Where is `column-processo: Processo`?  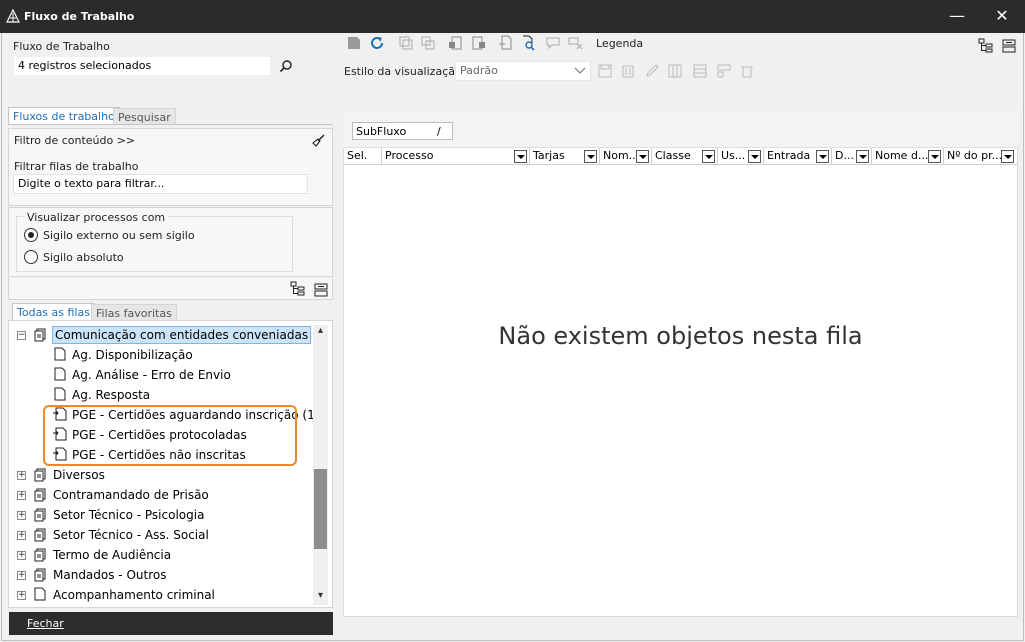
column-processo: Processo is located at coordinates (456, 156).